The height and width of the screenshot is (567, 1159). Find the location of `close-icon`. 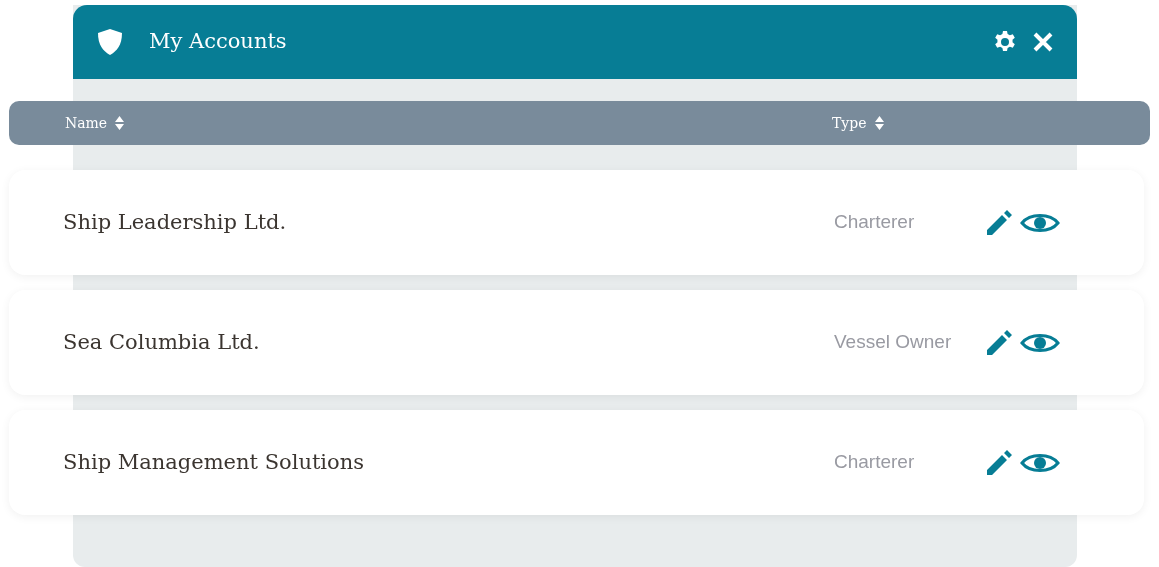

close-icon is located at coordinates (1043, 42).